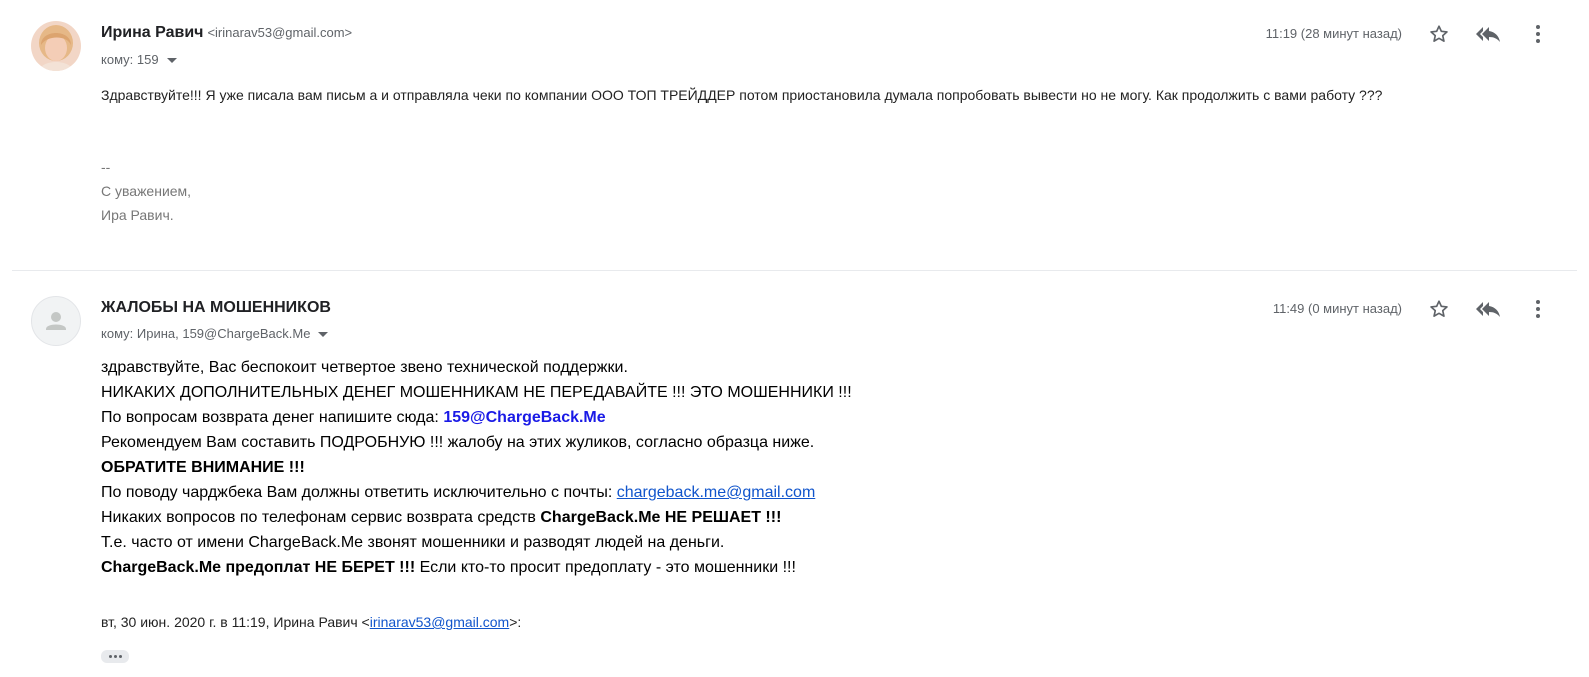  I want to click on sender-name-text: Ирина Равич, so click(152, 32).